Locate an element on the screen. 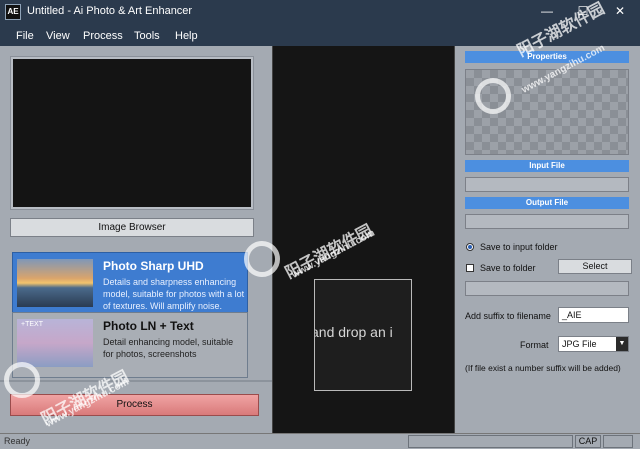 Image resolution: width=640 pixels, height=449 pixels. output-file-field is located at coordinates (547, 221).